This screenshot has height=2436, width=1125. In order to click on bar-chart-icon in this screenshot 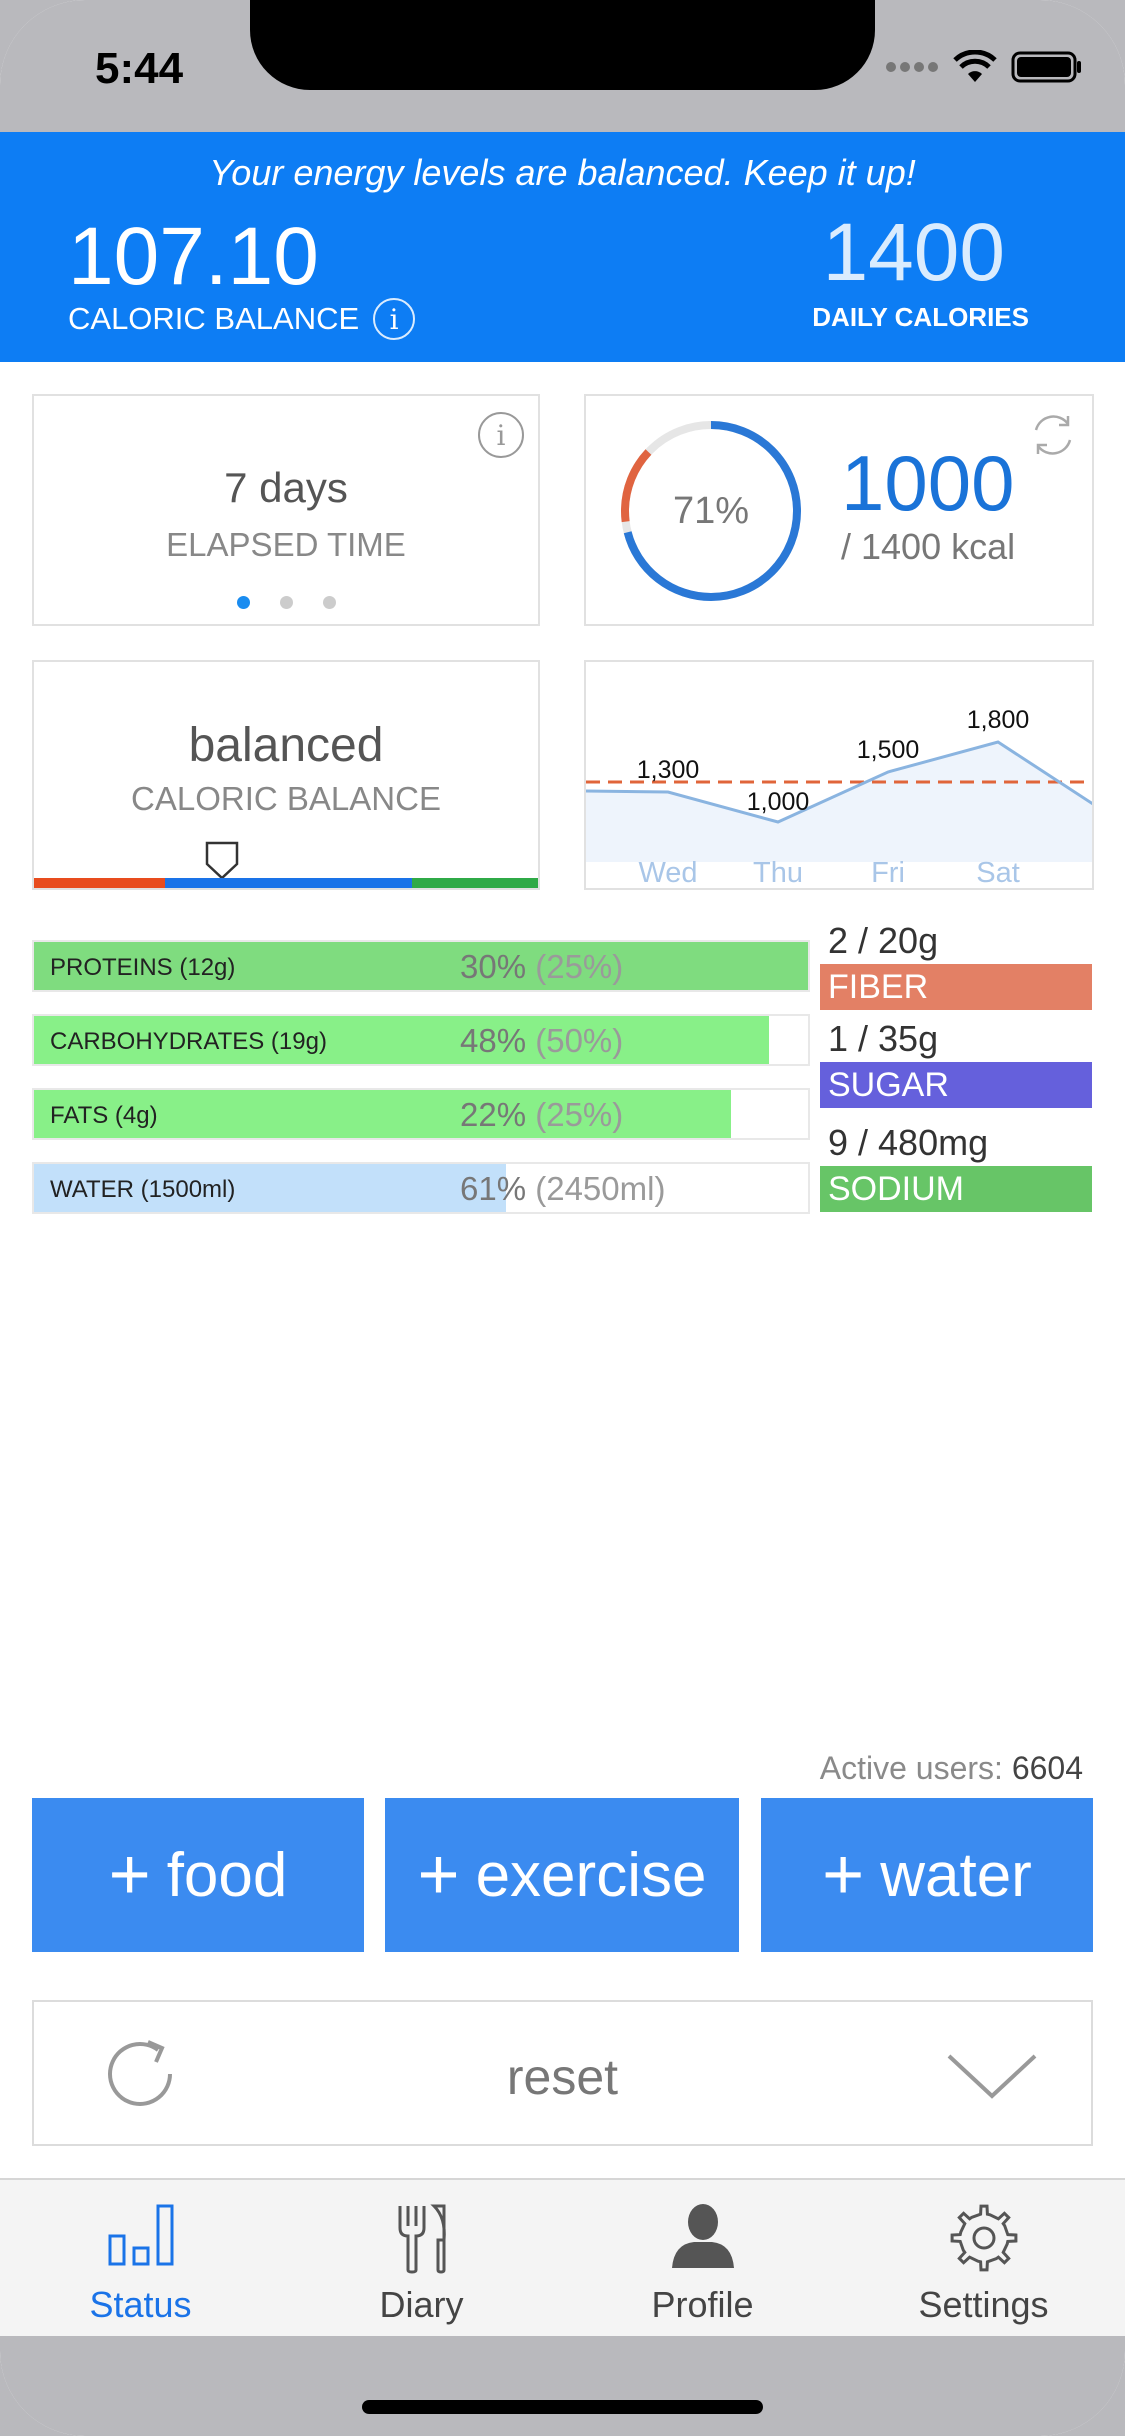, I will do `click(140, 2235)`.